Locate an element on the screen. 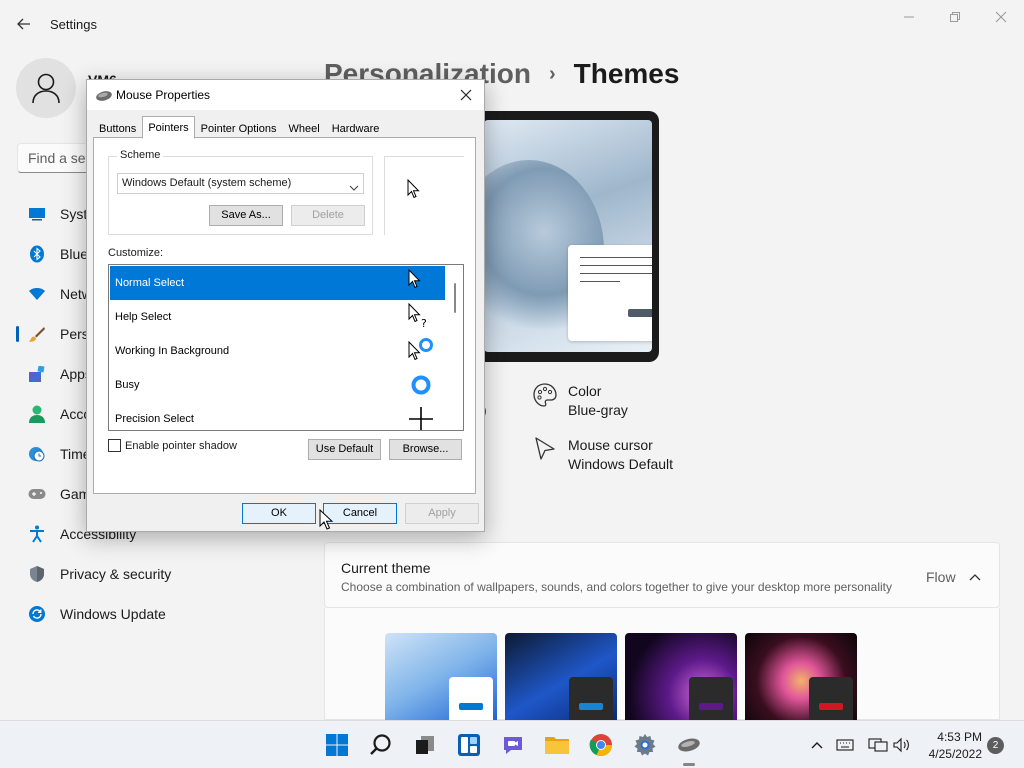 The width and height of the screenshot is (1024, 768). list-item: Normal Select is located at coordinates (277, 283).